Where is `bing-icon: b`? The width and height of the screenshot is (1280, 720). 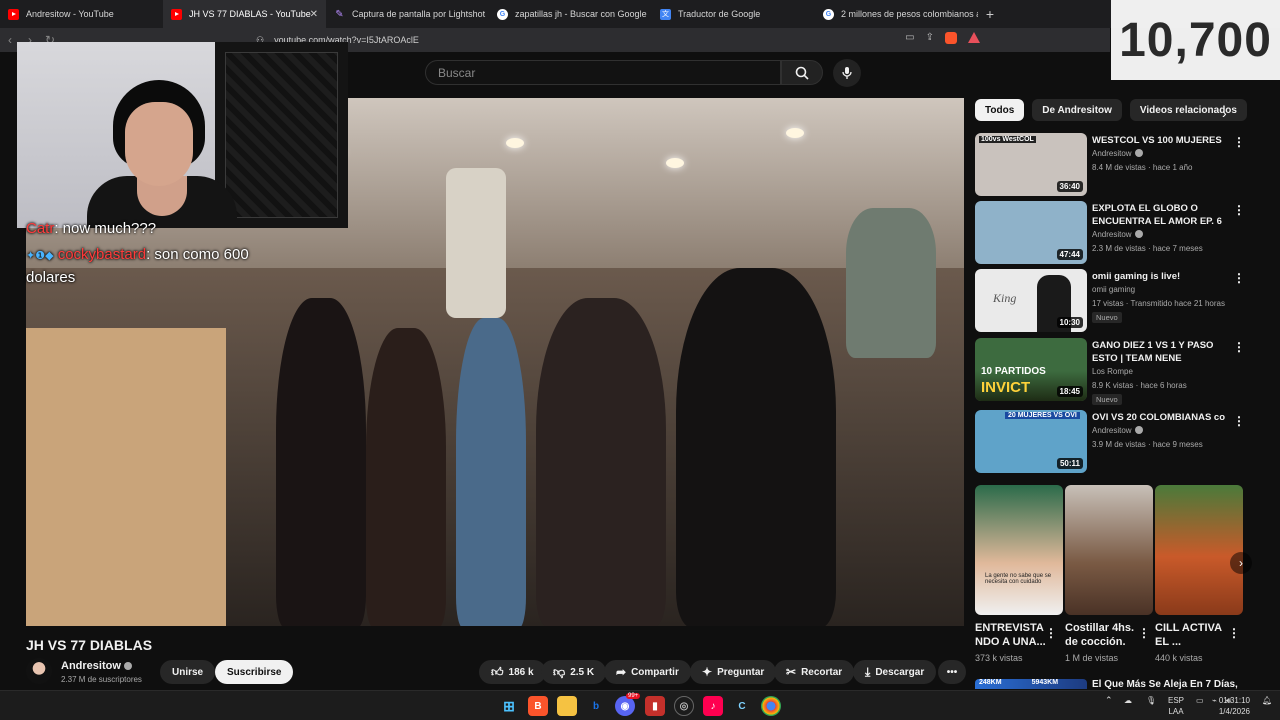 bing-icon: b is located at coordinates (596, 706).